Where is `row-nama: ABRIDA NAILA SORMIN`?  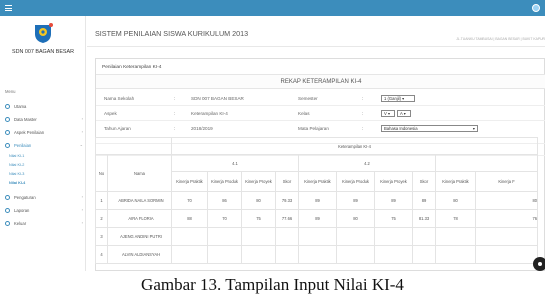 row-nama: ABRIDA NAILA SORMIN is located at coordinates (139, 200).